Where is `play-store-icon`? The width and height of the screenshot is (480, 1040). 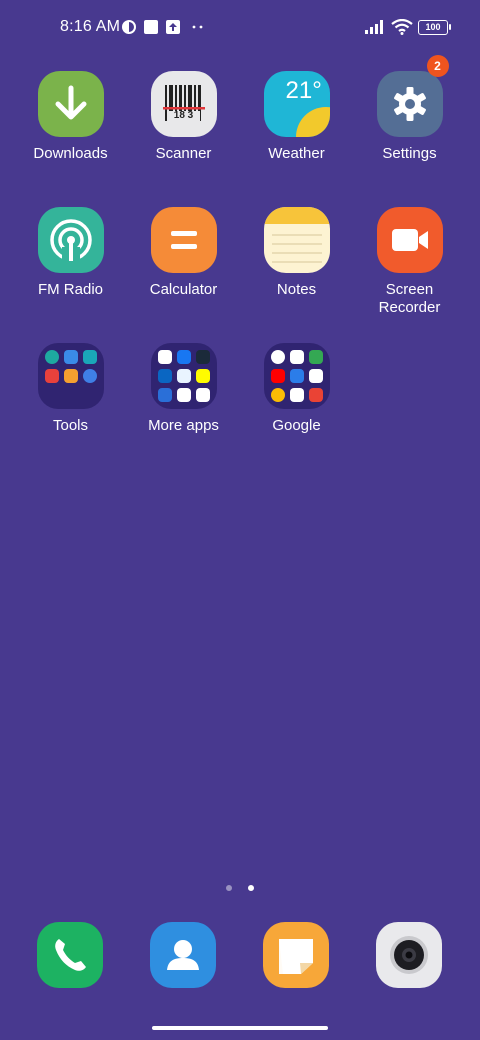 play-store-icon is located at coordinates (183, 395).